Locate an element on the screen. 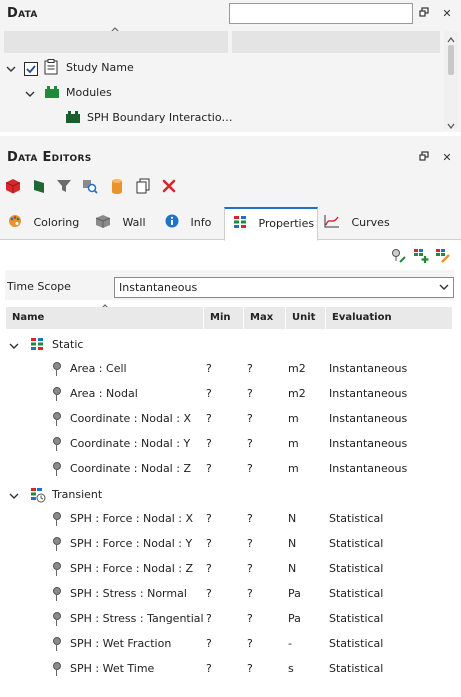 The height and width of the screenshot is (697, 461). cell-name: Area : Cell is located at coordinates (98, 368).